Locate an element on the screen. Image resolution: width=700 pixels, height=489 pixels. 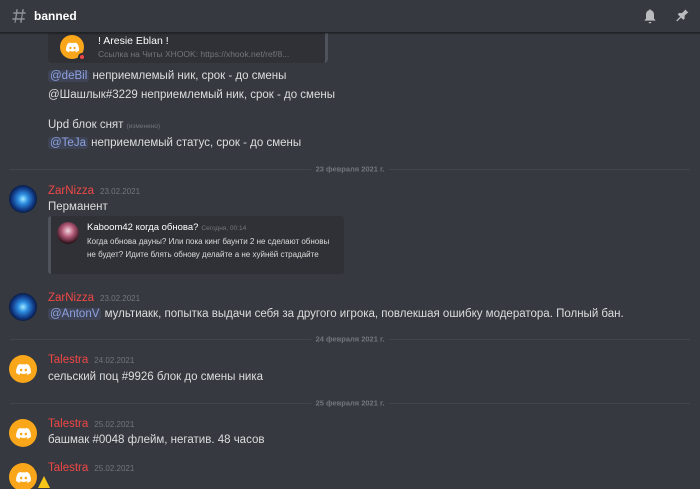
message-text: сельский поц #9926 блок до смены ника is located at coordinates (156, 377).